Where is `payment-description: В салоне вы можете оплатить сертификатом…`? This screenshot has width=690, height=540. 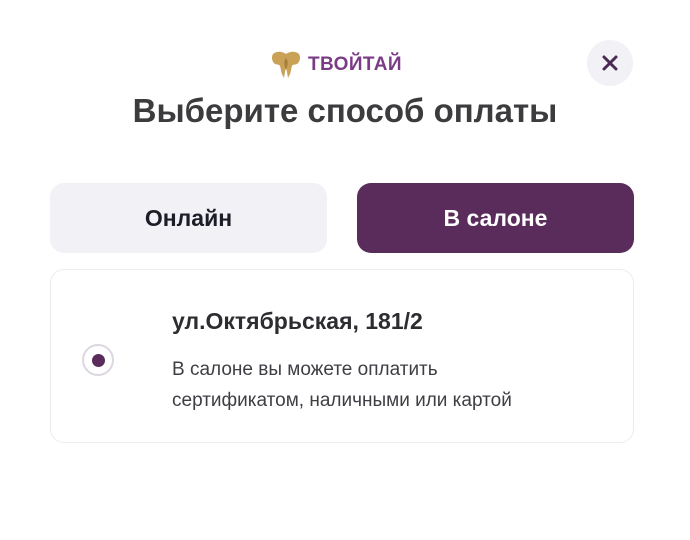 payment-description: В салоне вы можете оплатить сертификатом… is located at coordinates (392, 385).